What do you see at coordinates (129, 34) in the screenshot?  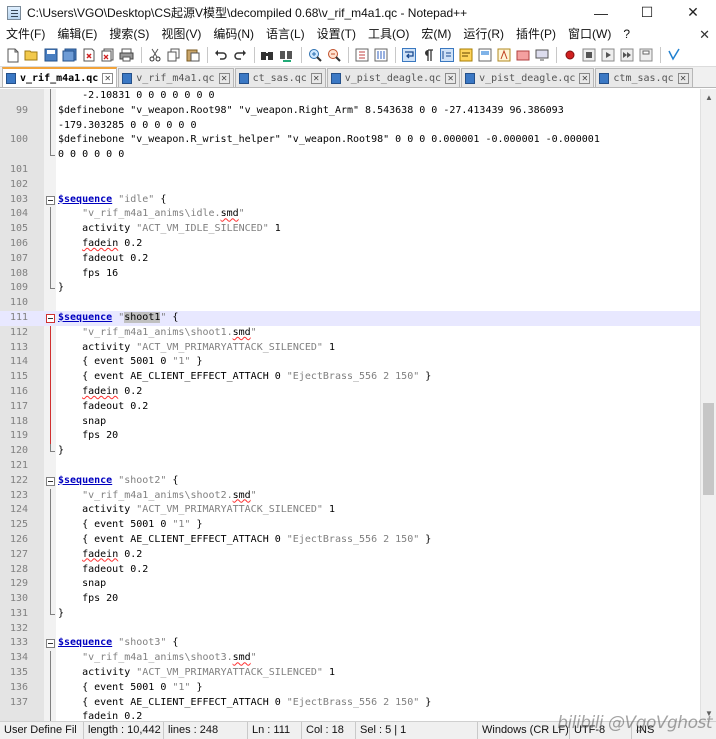 I see `menu-search: 搜索(S)` at bounding box center [129, 34].